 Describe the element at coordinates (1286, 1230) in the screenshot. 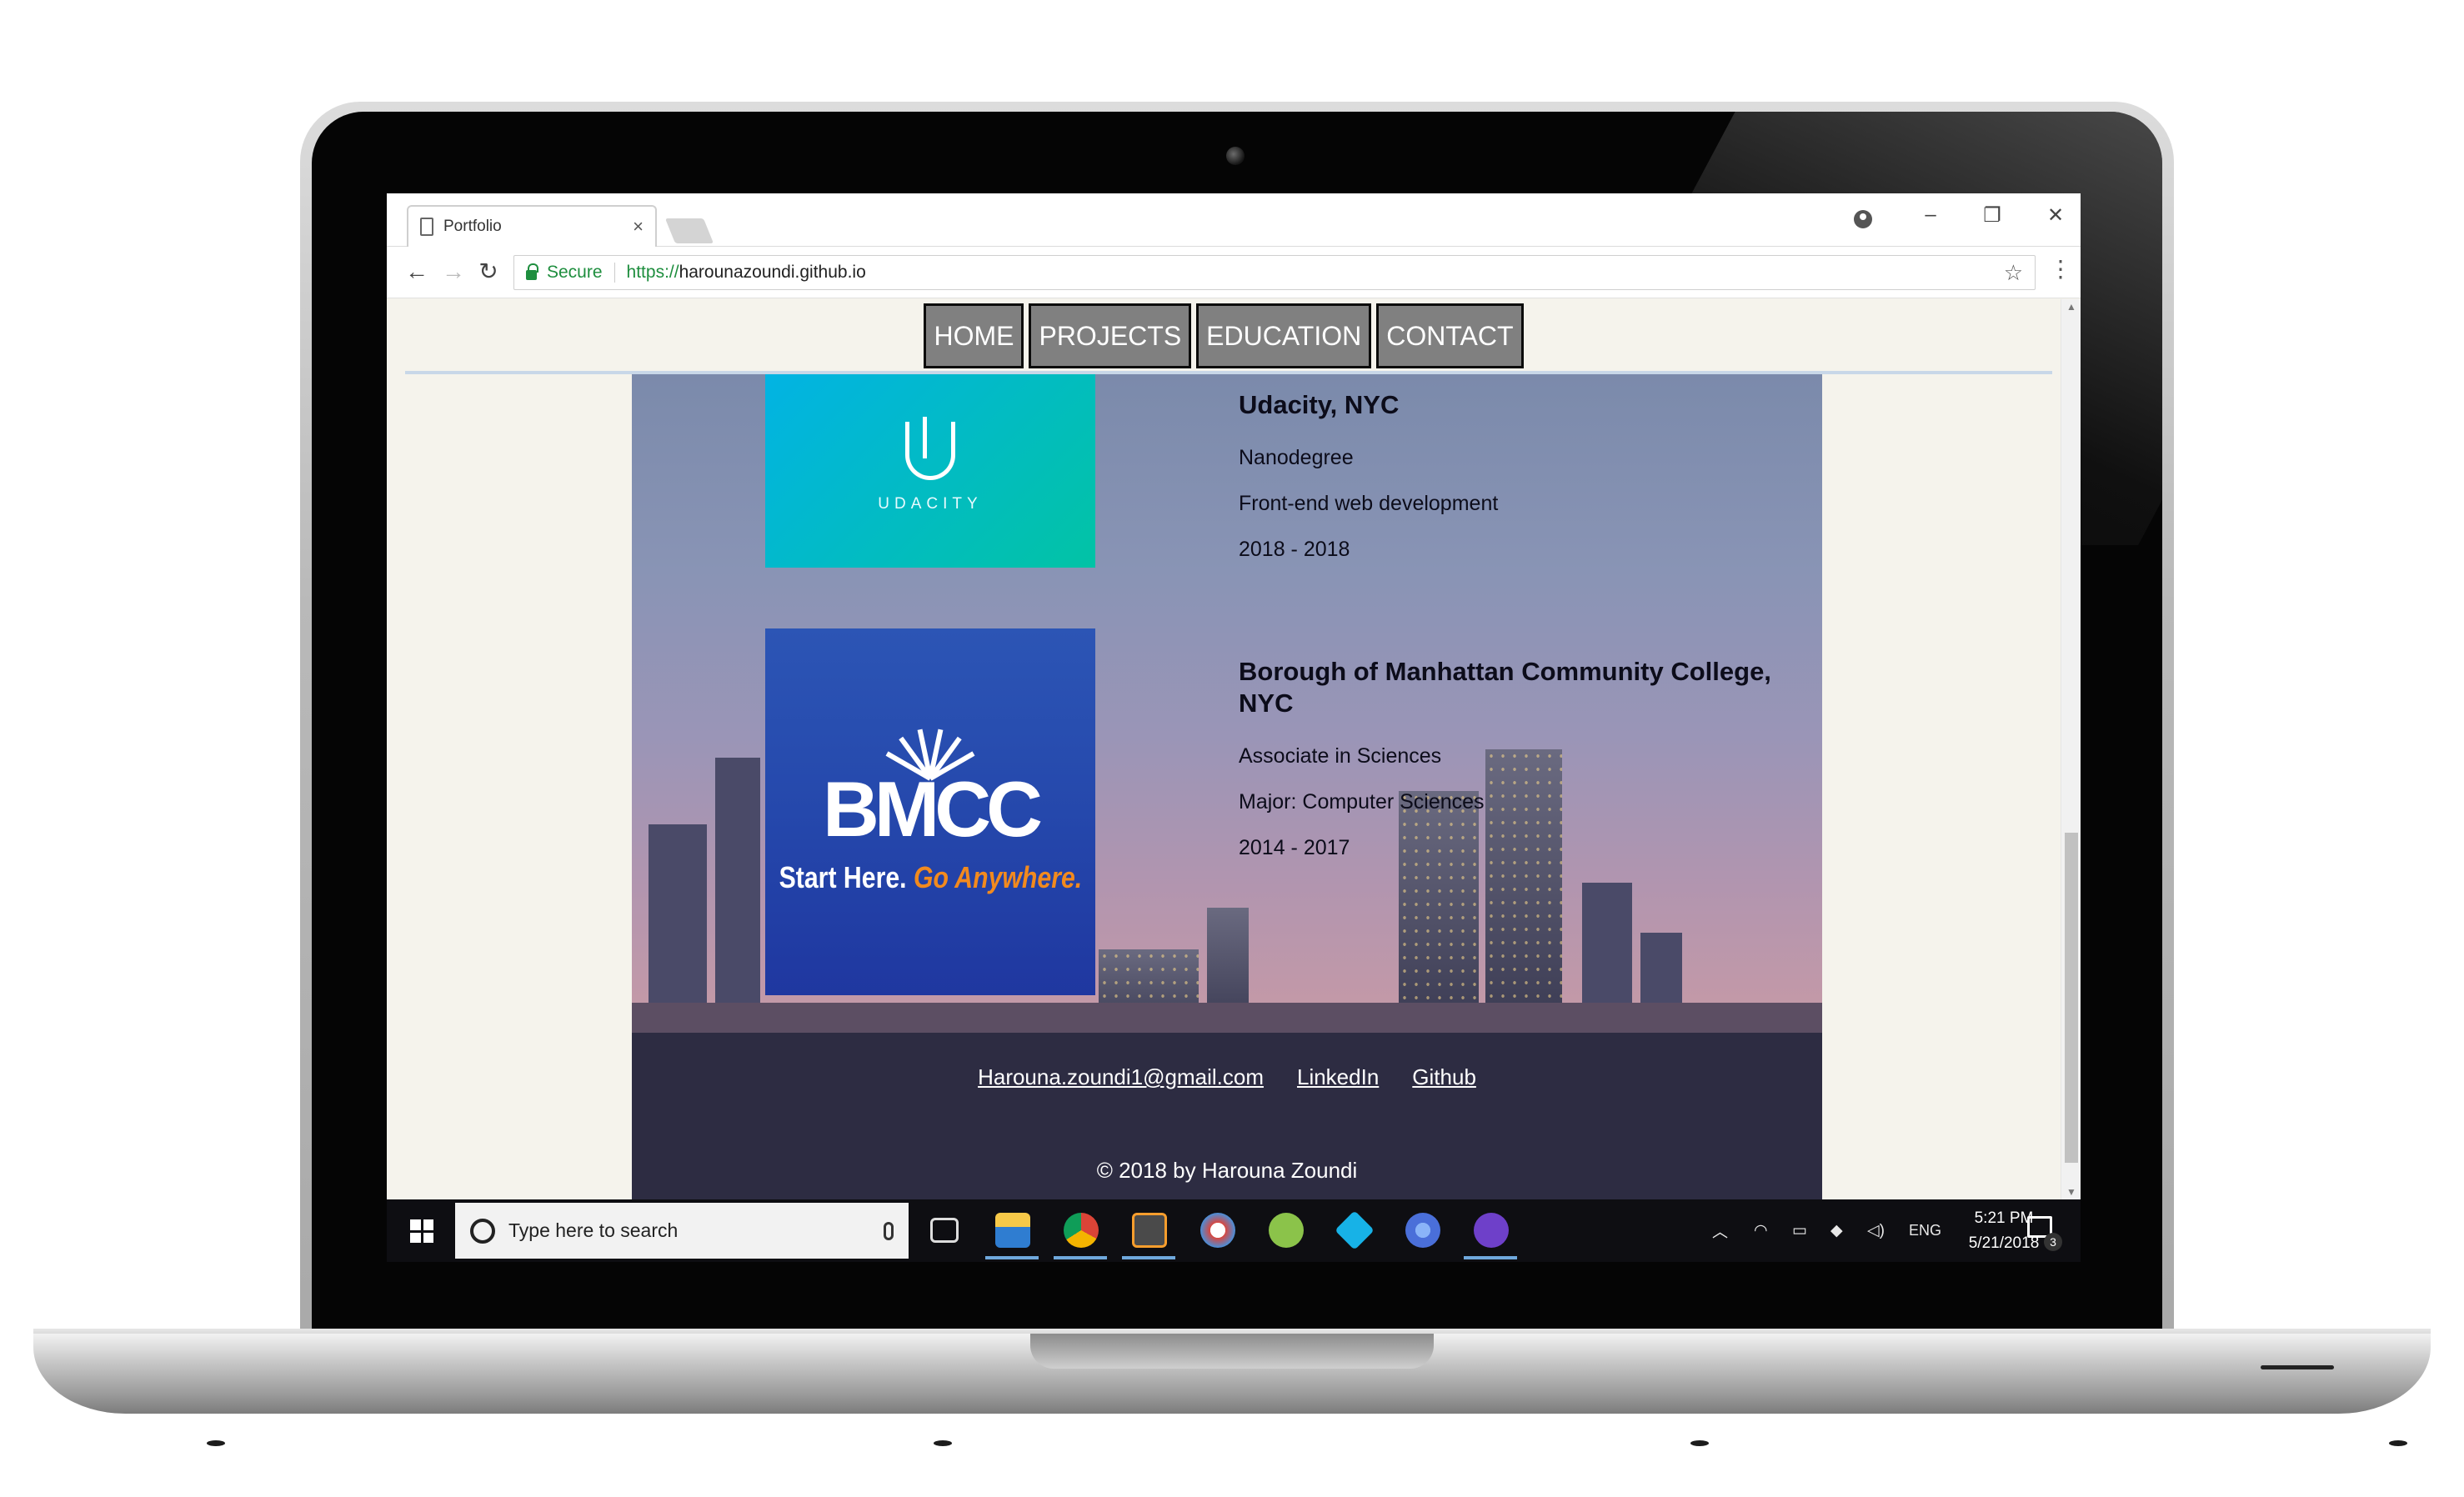

I see `android-studio-icon` at that location.